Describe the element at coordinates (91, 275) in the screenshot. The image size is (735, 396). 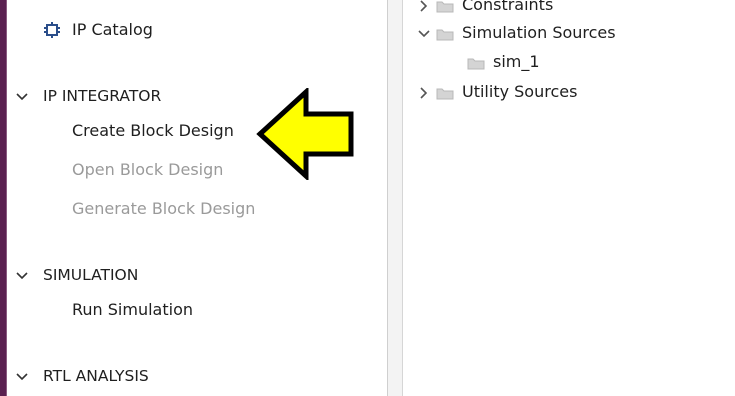
I see `section-header-simulation: SIMULATION` at that location.